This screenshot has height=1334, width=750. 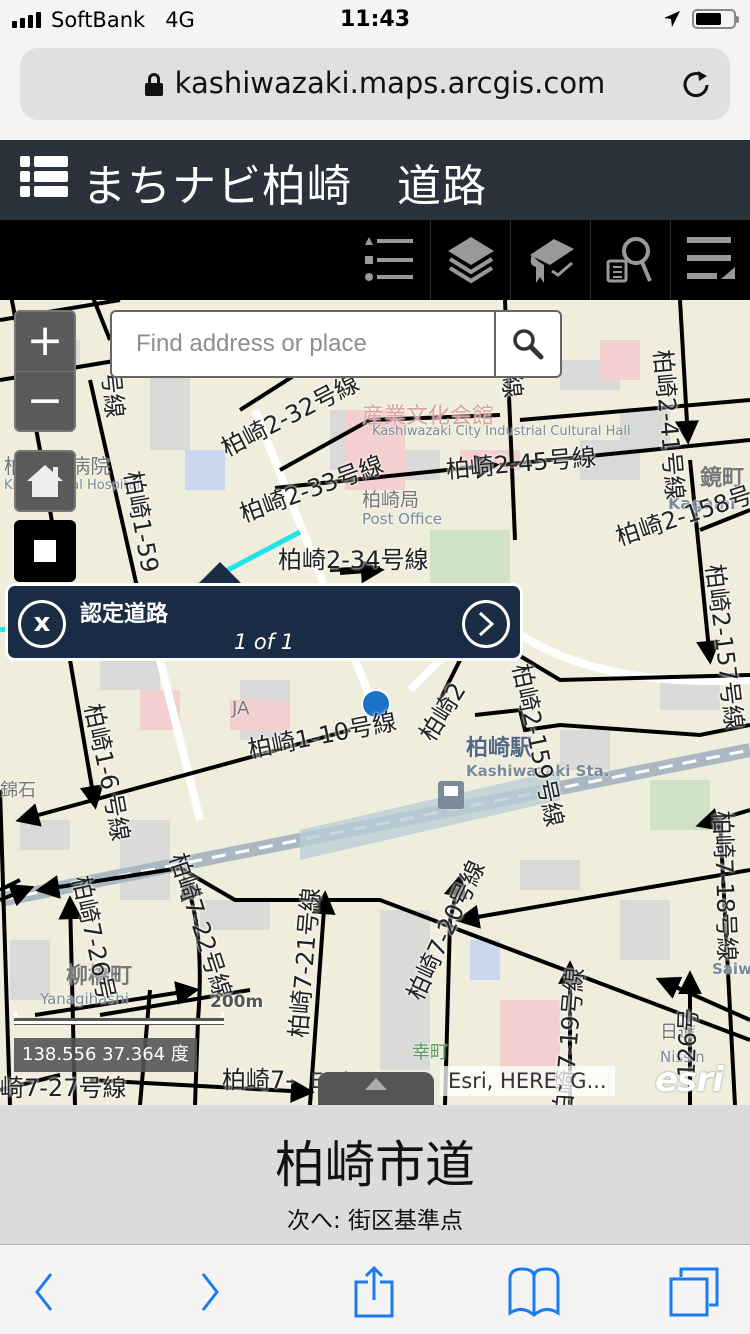 What do you see at coordinates (391, 500) in the screenshot?
I see `place-label: 柏崎局` at bounding box center [391, 500].